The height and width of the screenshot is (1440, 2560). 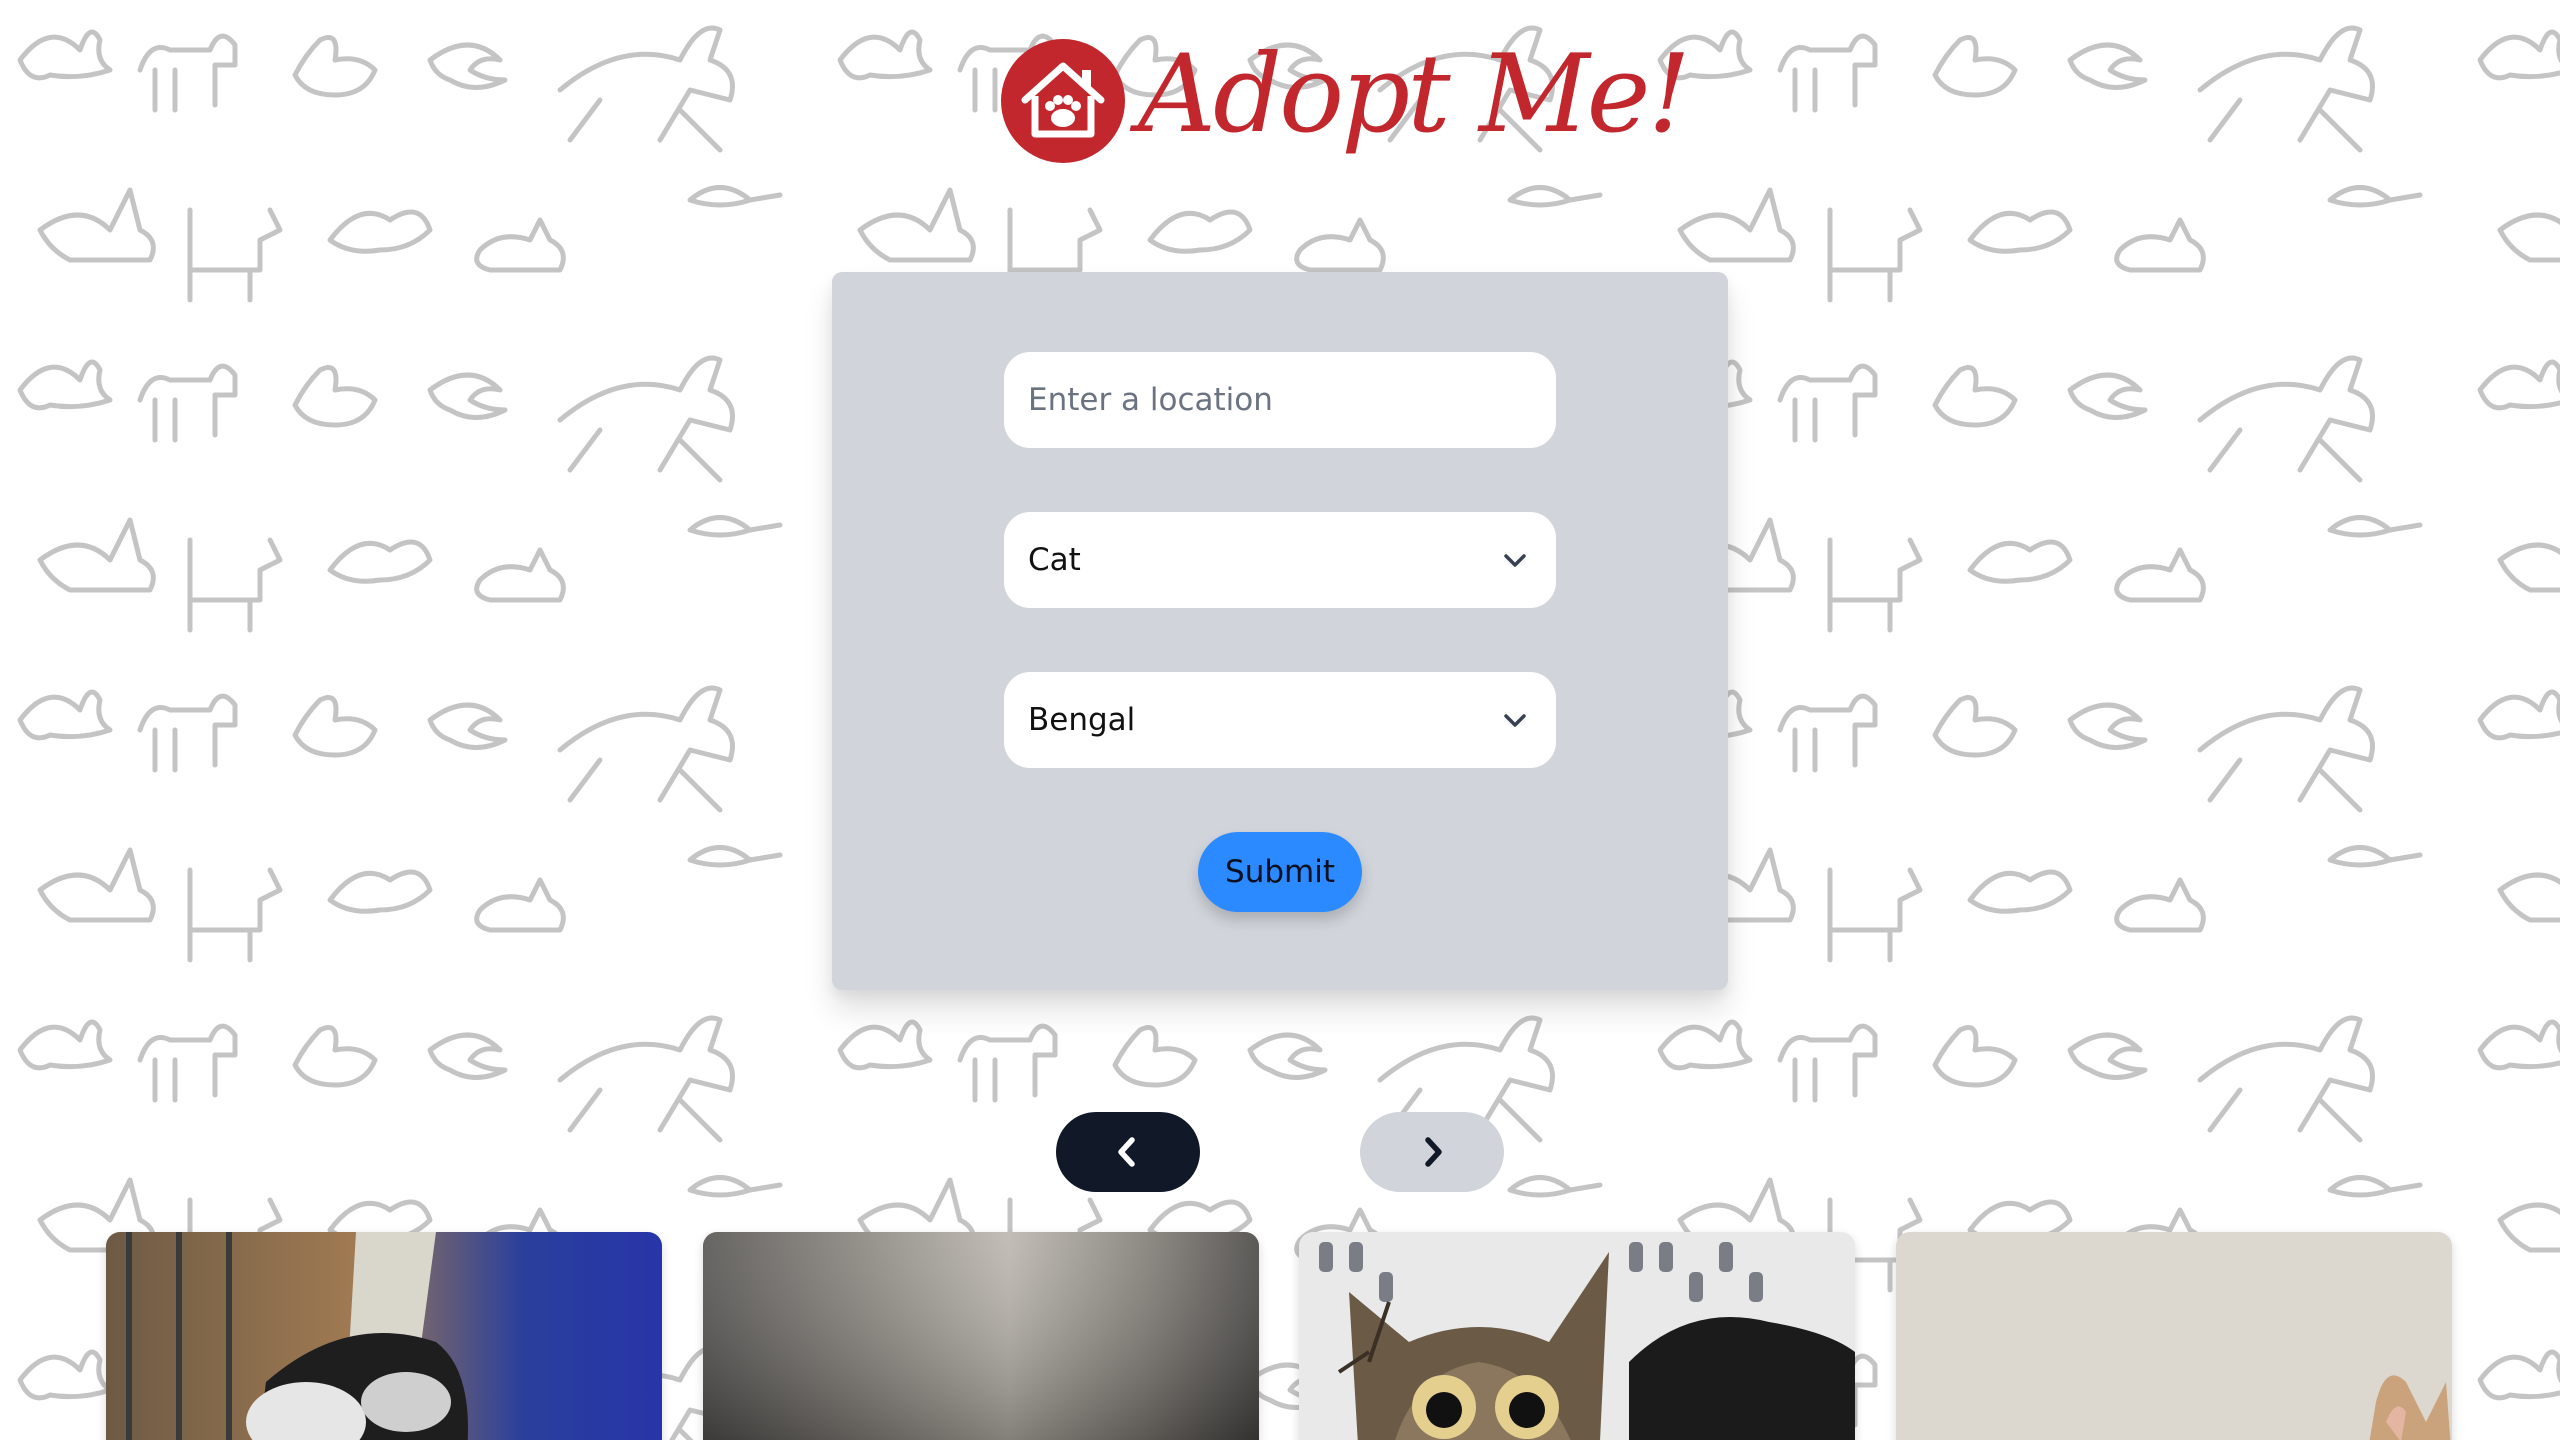 What do you see at coordinates (1414, 94) in the screenshot?
I see `logo-wordmark: Adopt Me!` at bounding box center [1414, 94].